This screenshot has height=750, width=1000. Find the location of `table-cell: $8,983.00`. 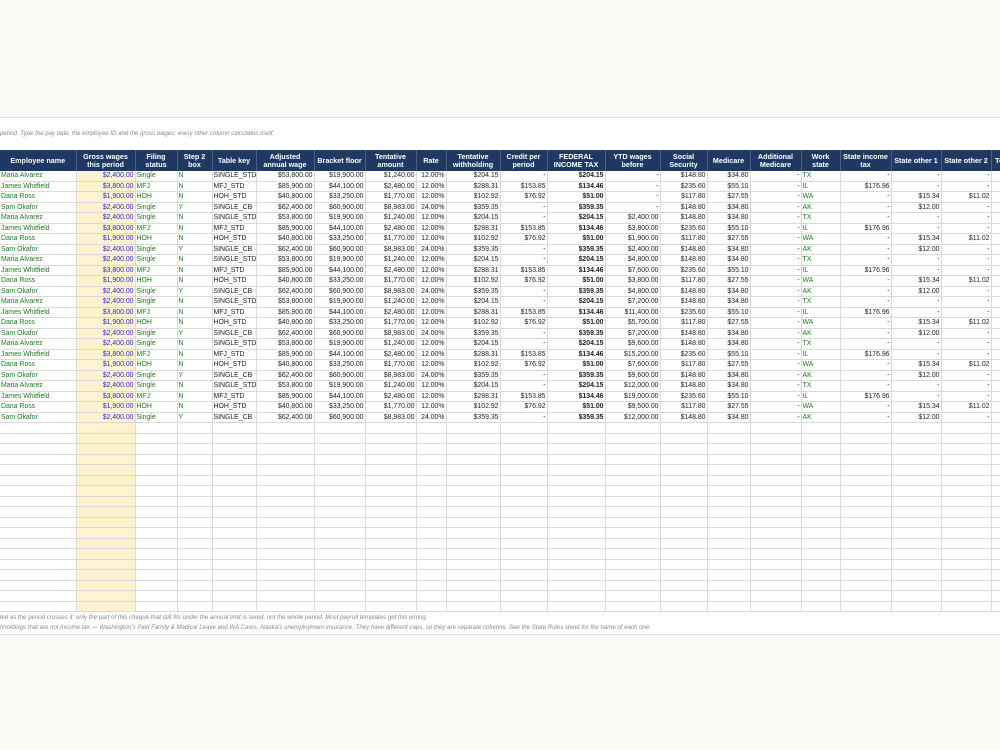

table-cell: $8,983.00 is located at coordinates (391, 417).